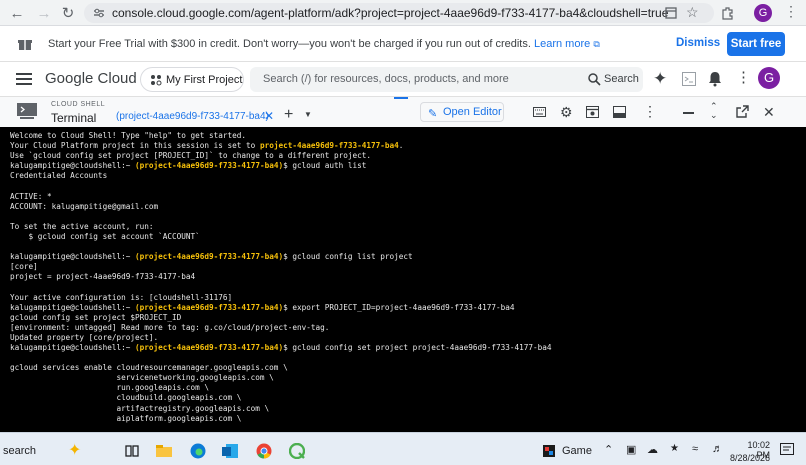  What do you see at coordinates (577, 451) in the screenshot?
I see `game-widget-label: Game` at bounding box center [577, 451].